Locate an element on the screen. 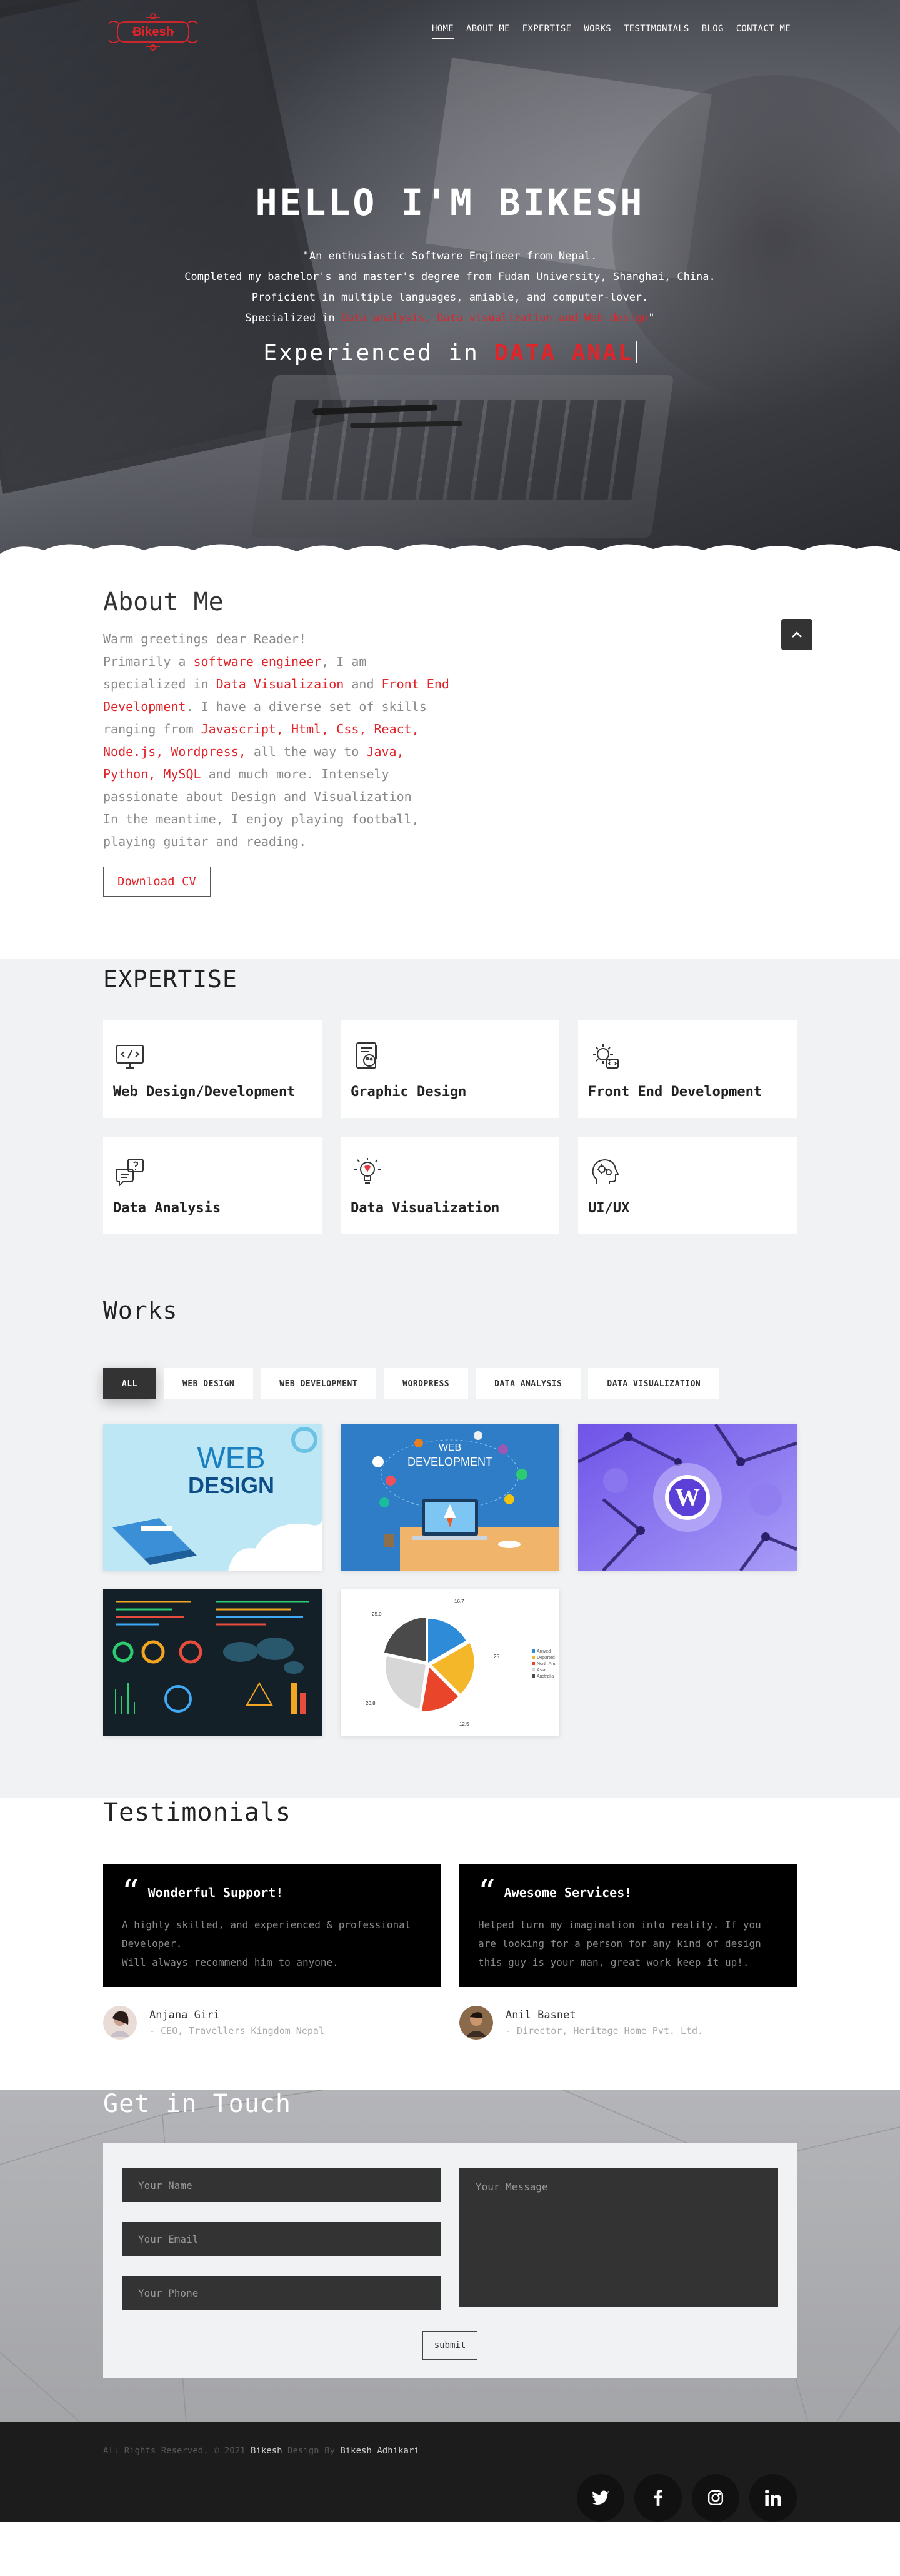  palette-document-icon is located at coordinates (367, 1055).